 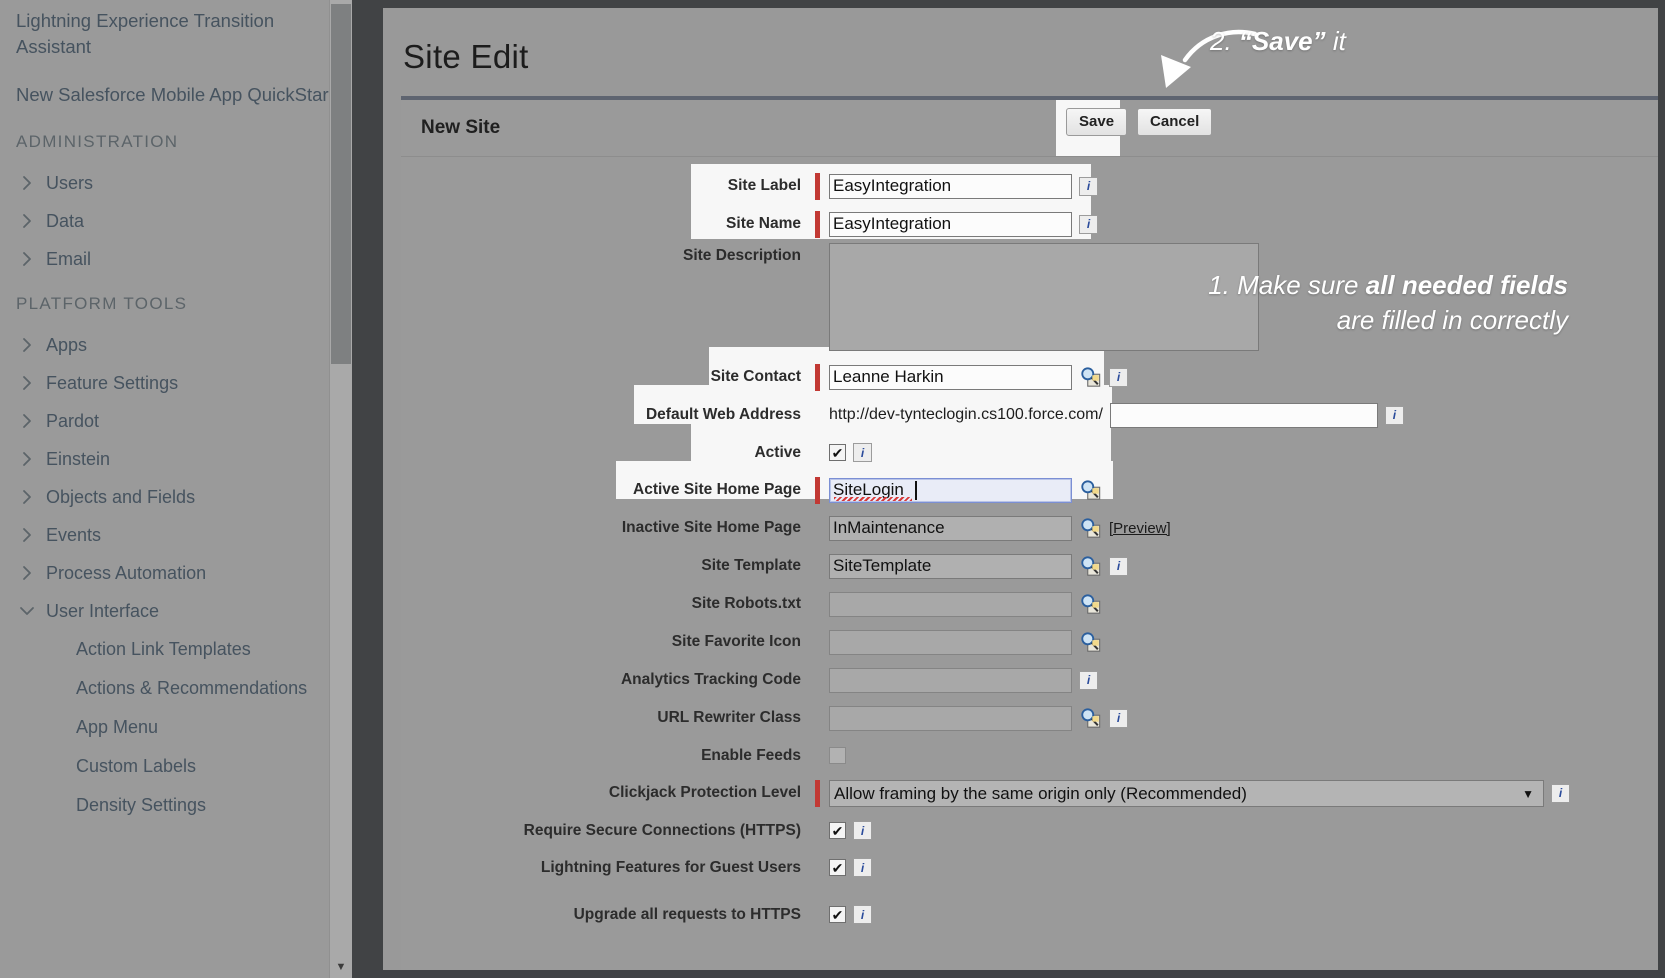 I want to click on sidebar-item-feature-settings: Feature Settings, so click(x=176, y=383).